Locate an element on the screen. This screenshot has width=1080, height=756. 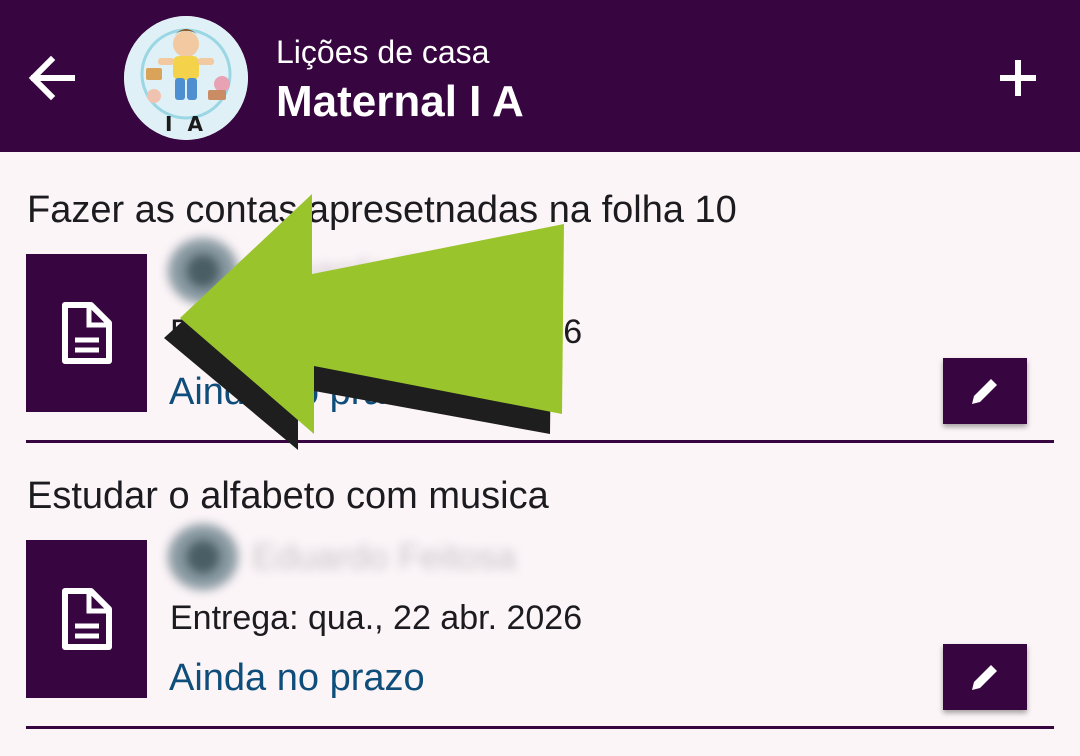
plus-icon is located at coordinates (1018, 78).